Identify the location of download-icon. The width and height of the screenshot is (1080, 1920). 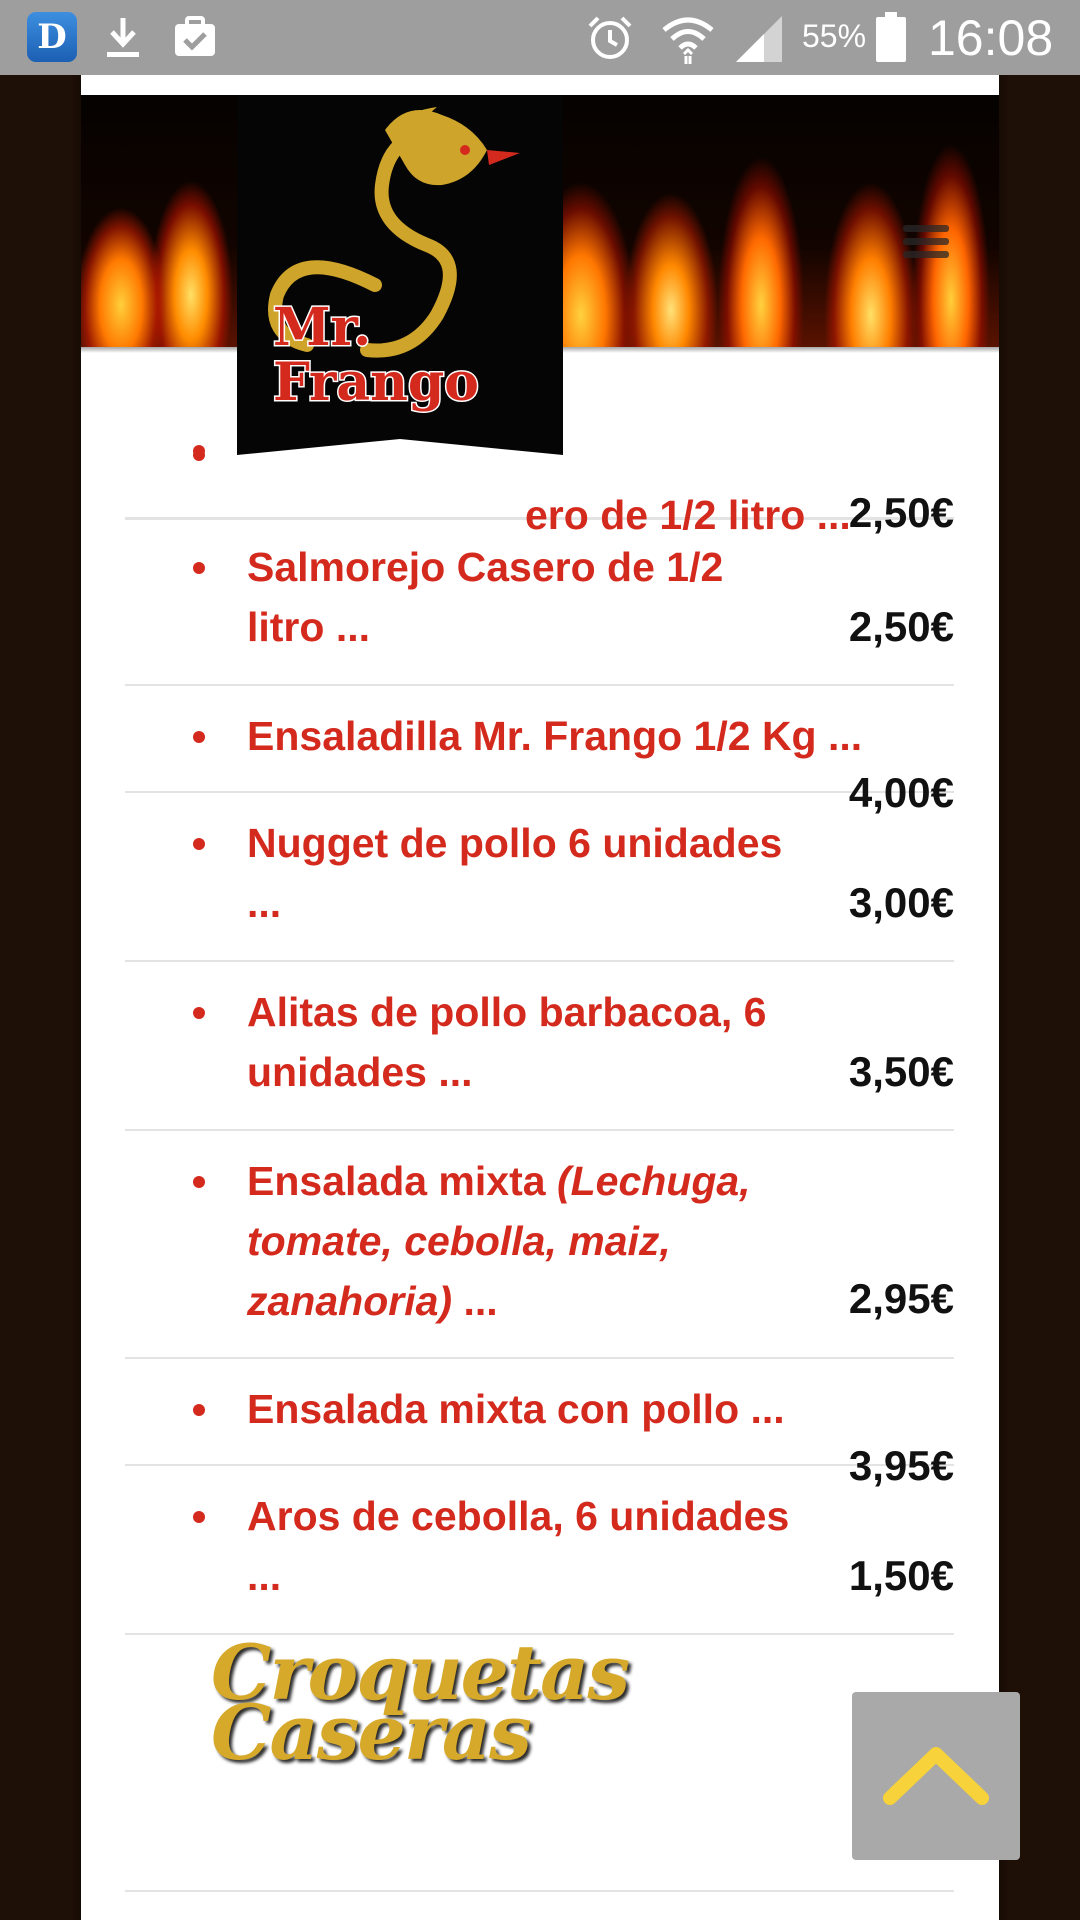
(123, 37).